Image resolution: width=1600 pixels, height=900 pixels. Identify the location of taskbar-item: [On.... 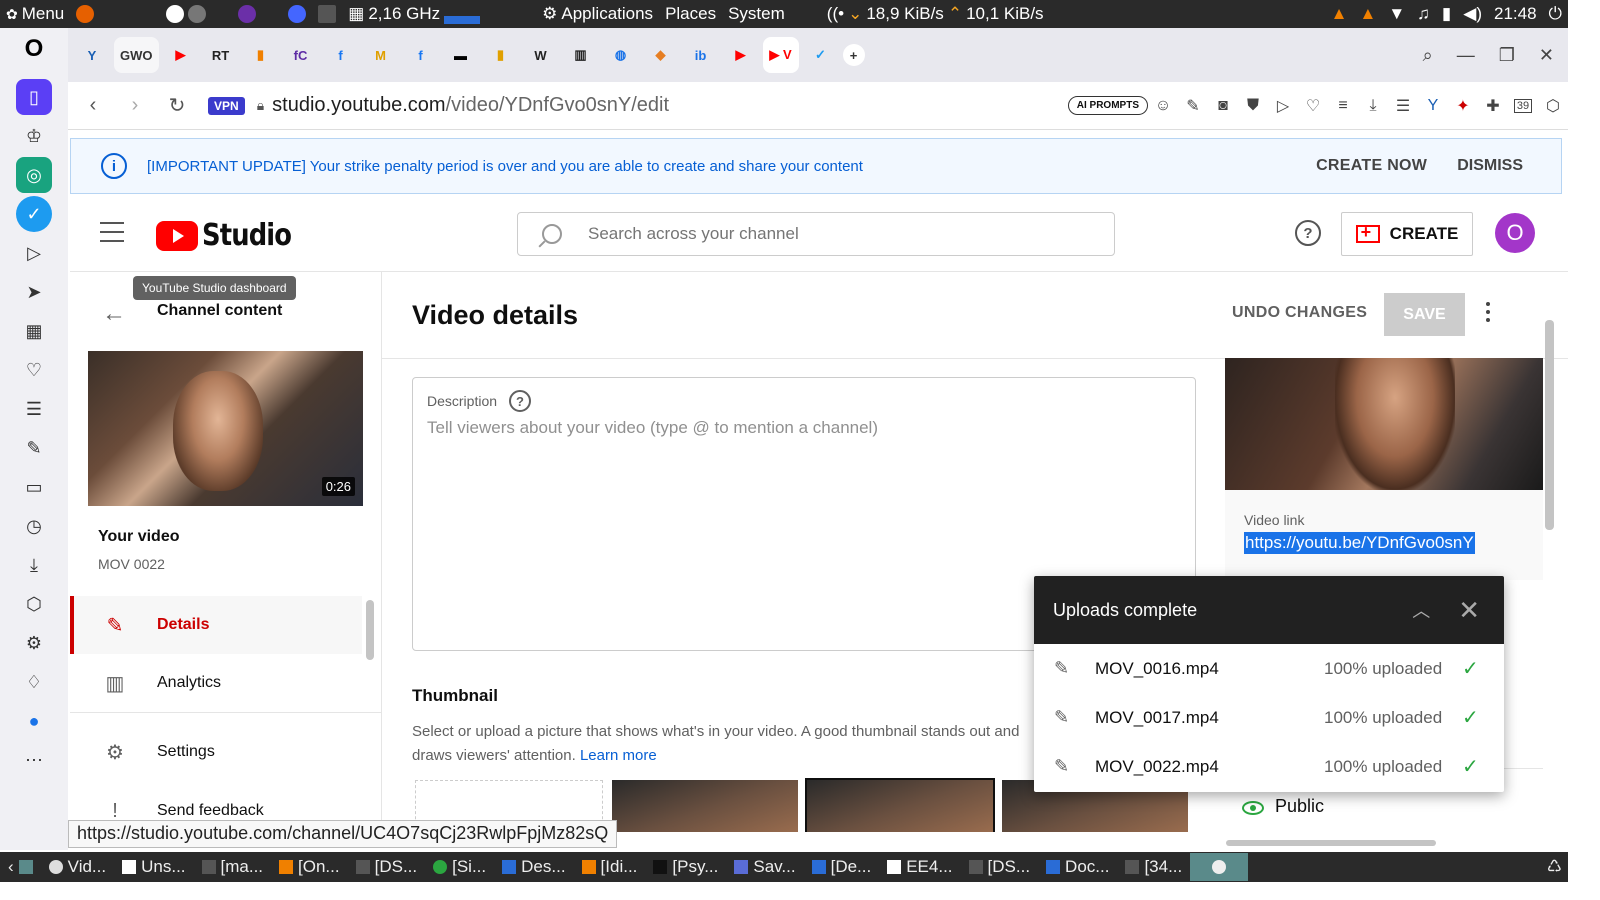
(309, 867).